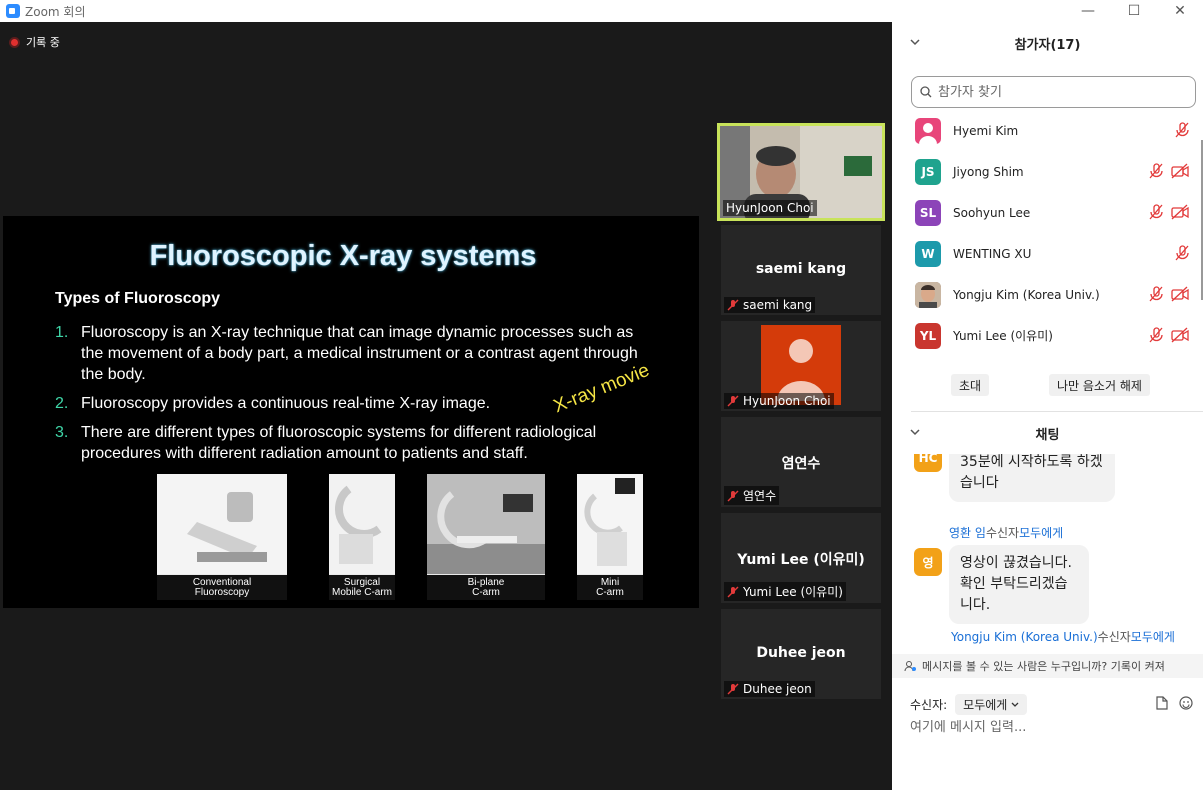 This screenshot has height=790, width=1203. I want to click on video-tile-active-speaker: HyunJoon Choi, so click(801, 172).